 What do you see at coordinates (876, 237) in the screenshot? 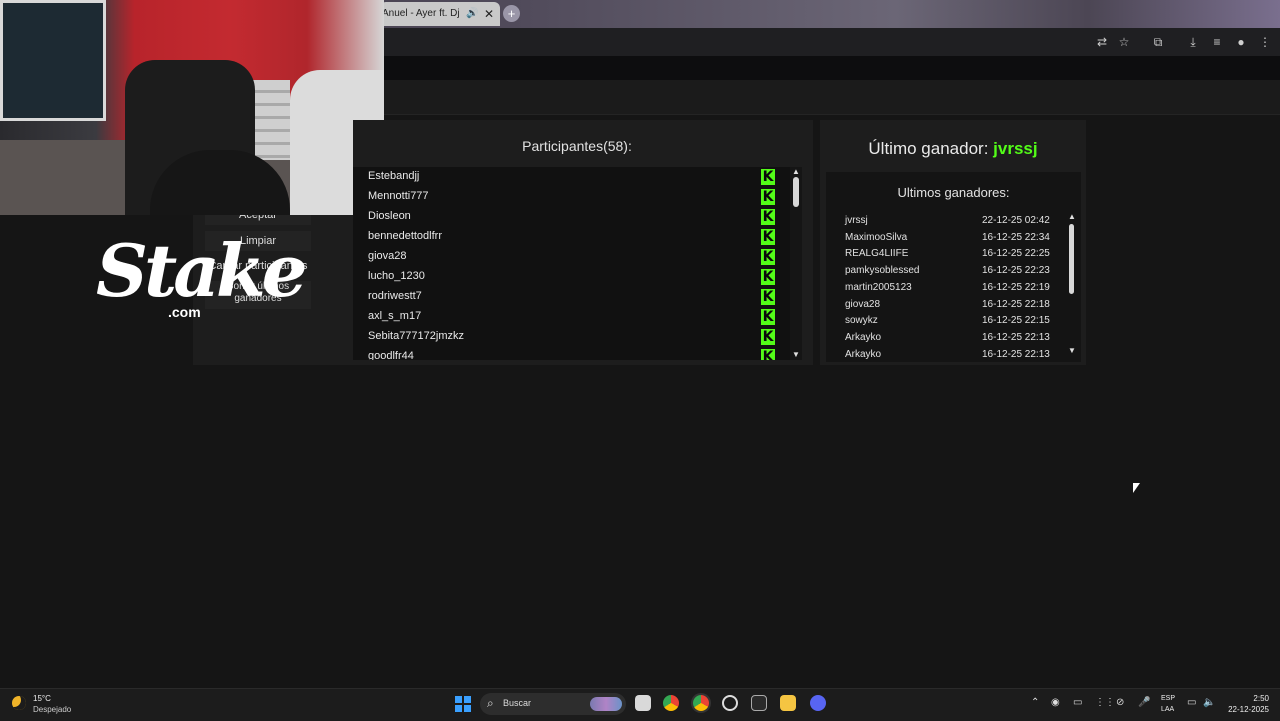
I see `winner-name: MaximooSilva` at bounding box center [876, 237].